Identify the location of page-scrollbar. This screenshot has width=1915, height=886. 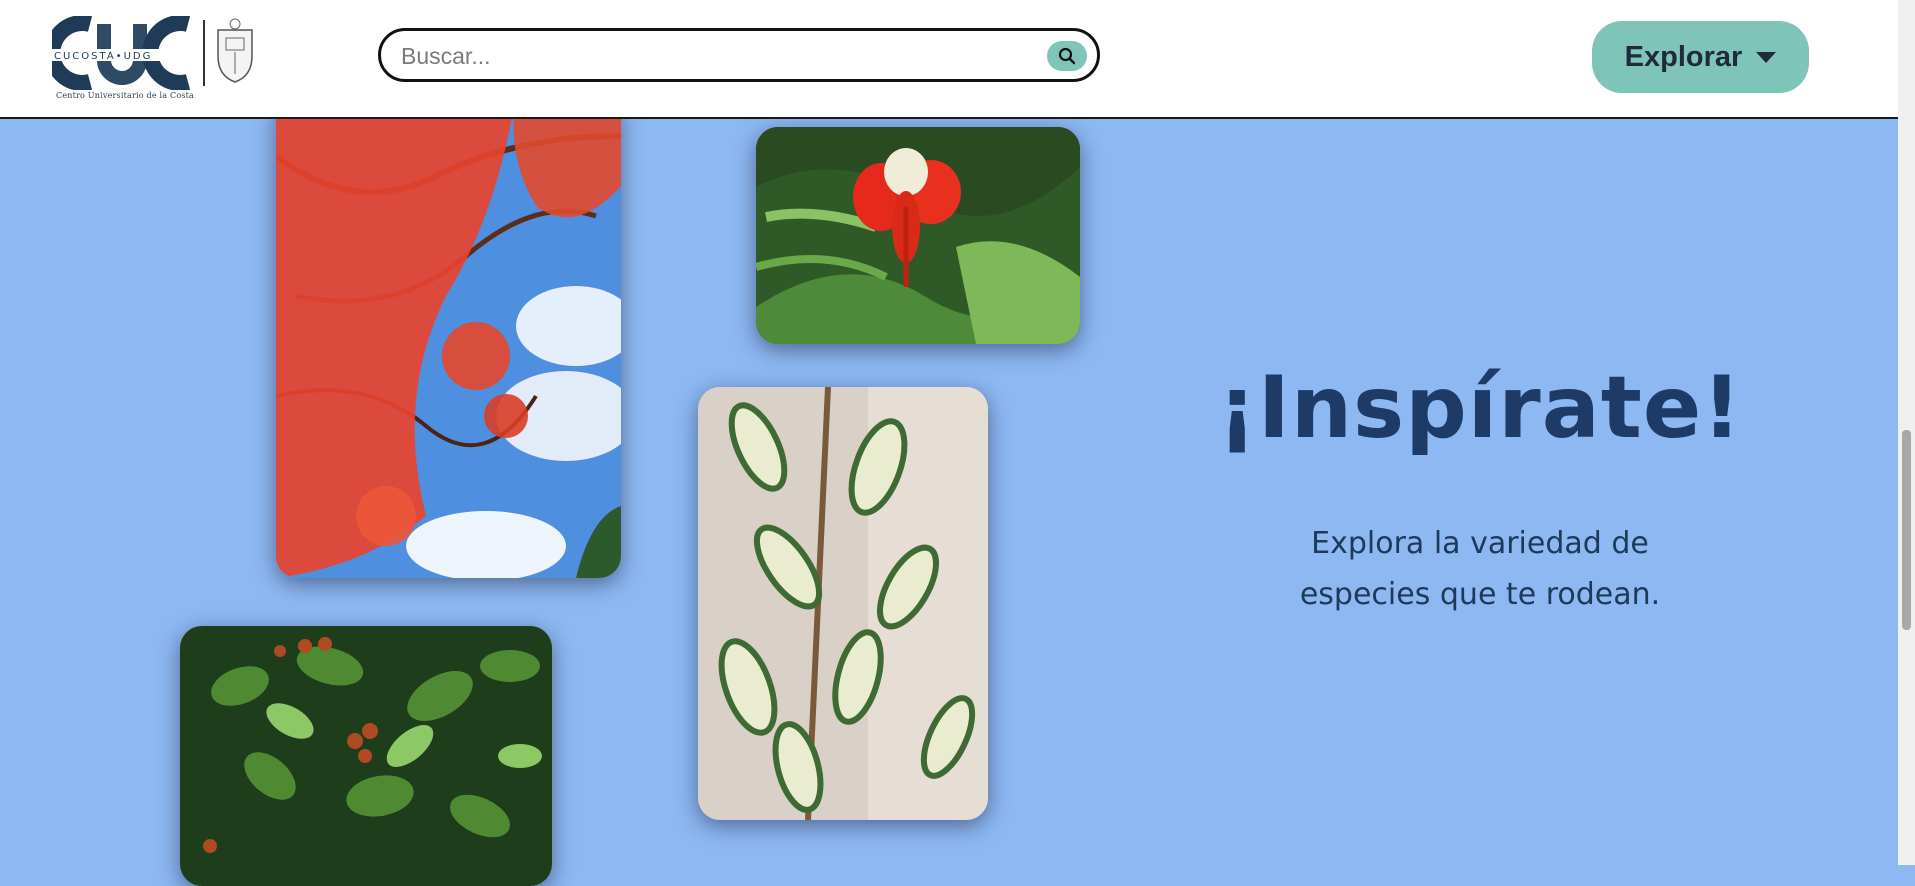
(1906, 432).